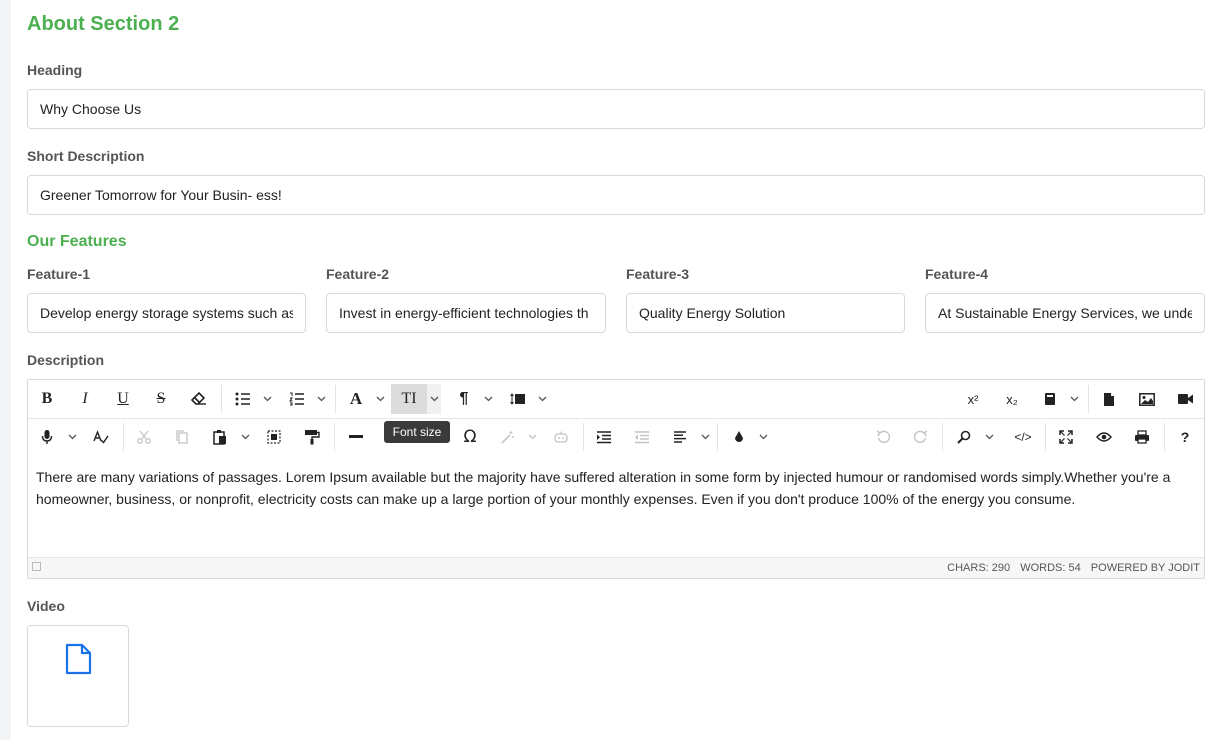 Image resolution: width=1221 pixels, height=740 pixels. Describe the element at coordinates (1050, 568) in the screenshot. I see `word-count: WORDS: 54` at that location.